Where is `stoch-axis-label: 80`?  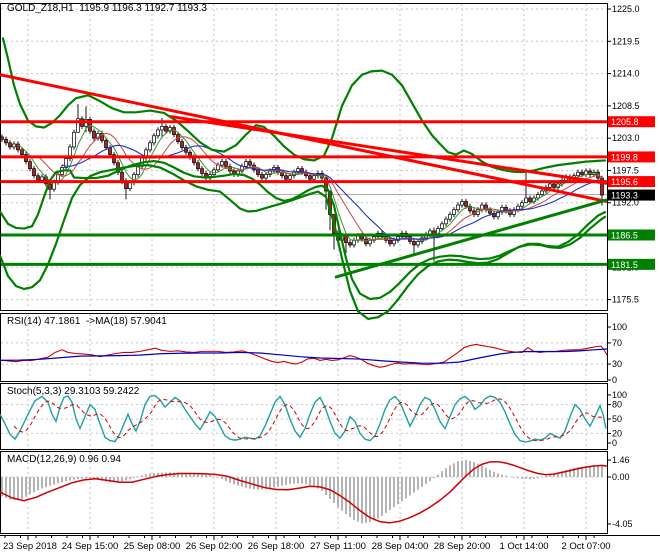
stoch-axis-label: 80 is located at coordinates (617, 405).